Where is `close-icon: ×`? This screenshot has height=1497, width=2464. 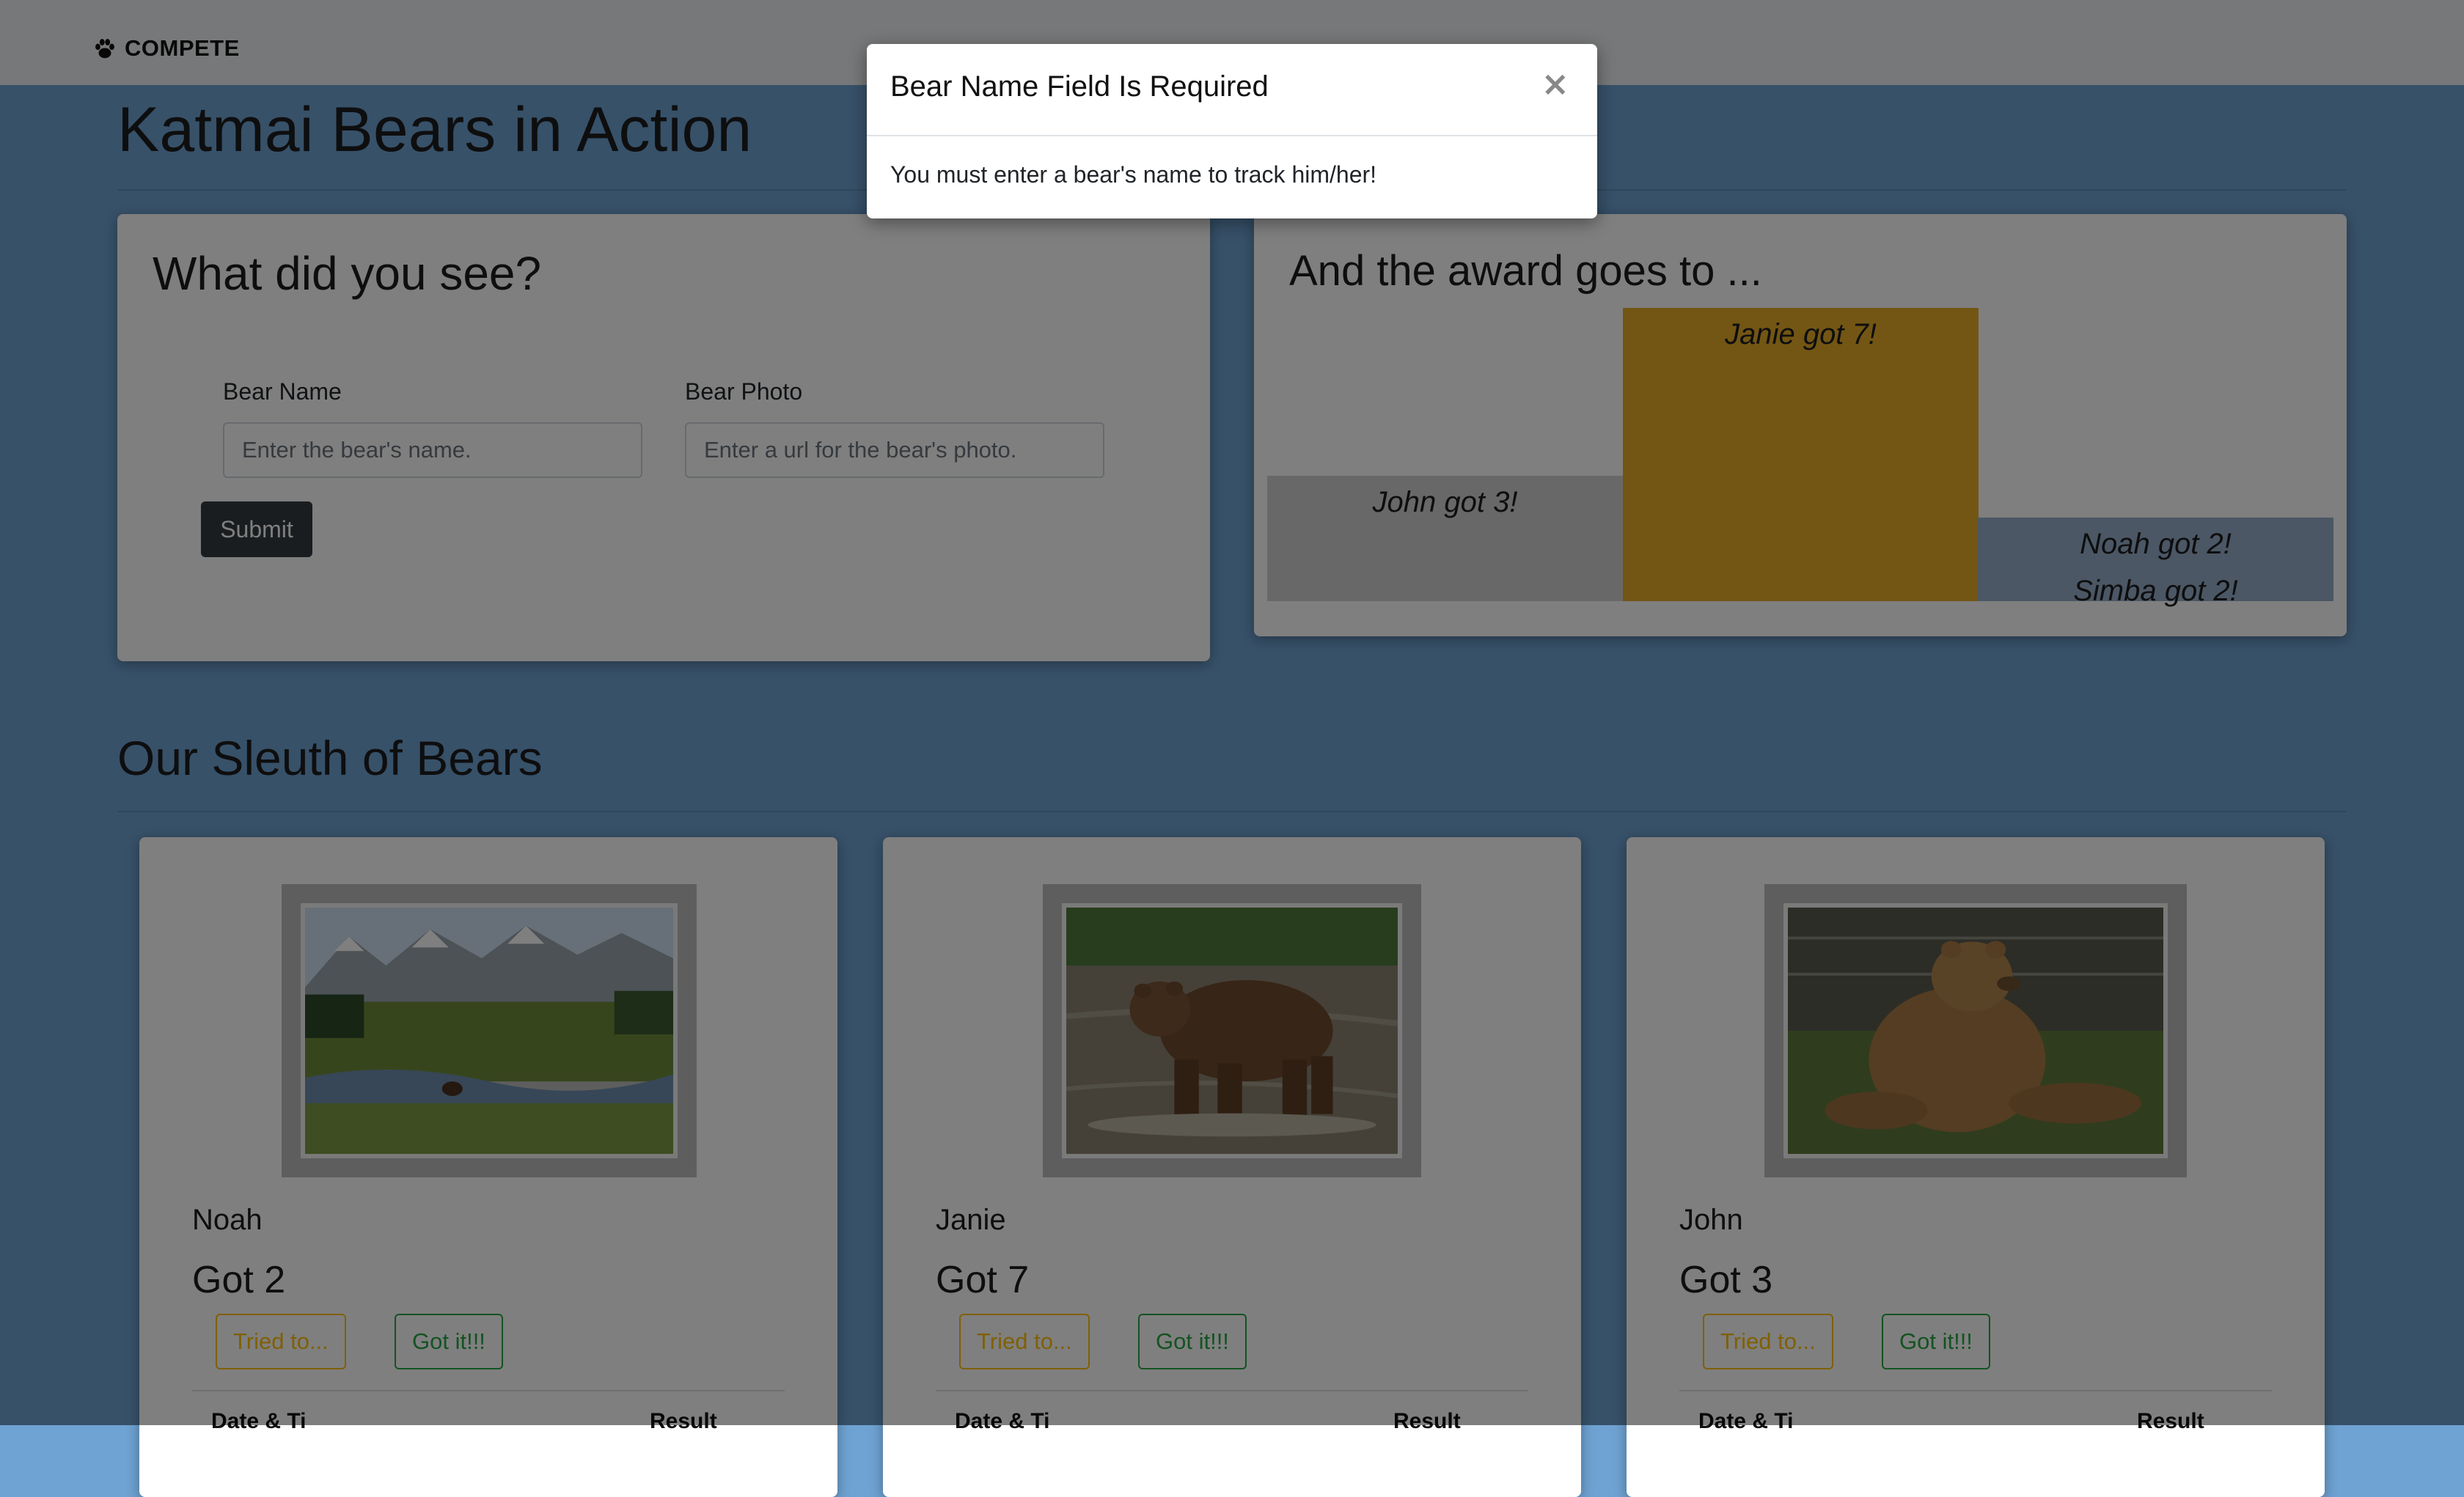 close-icon: × is located at coordinates (1555, 83).